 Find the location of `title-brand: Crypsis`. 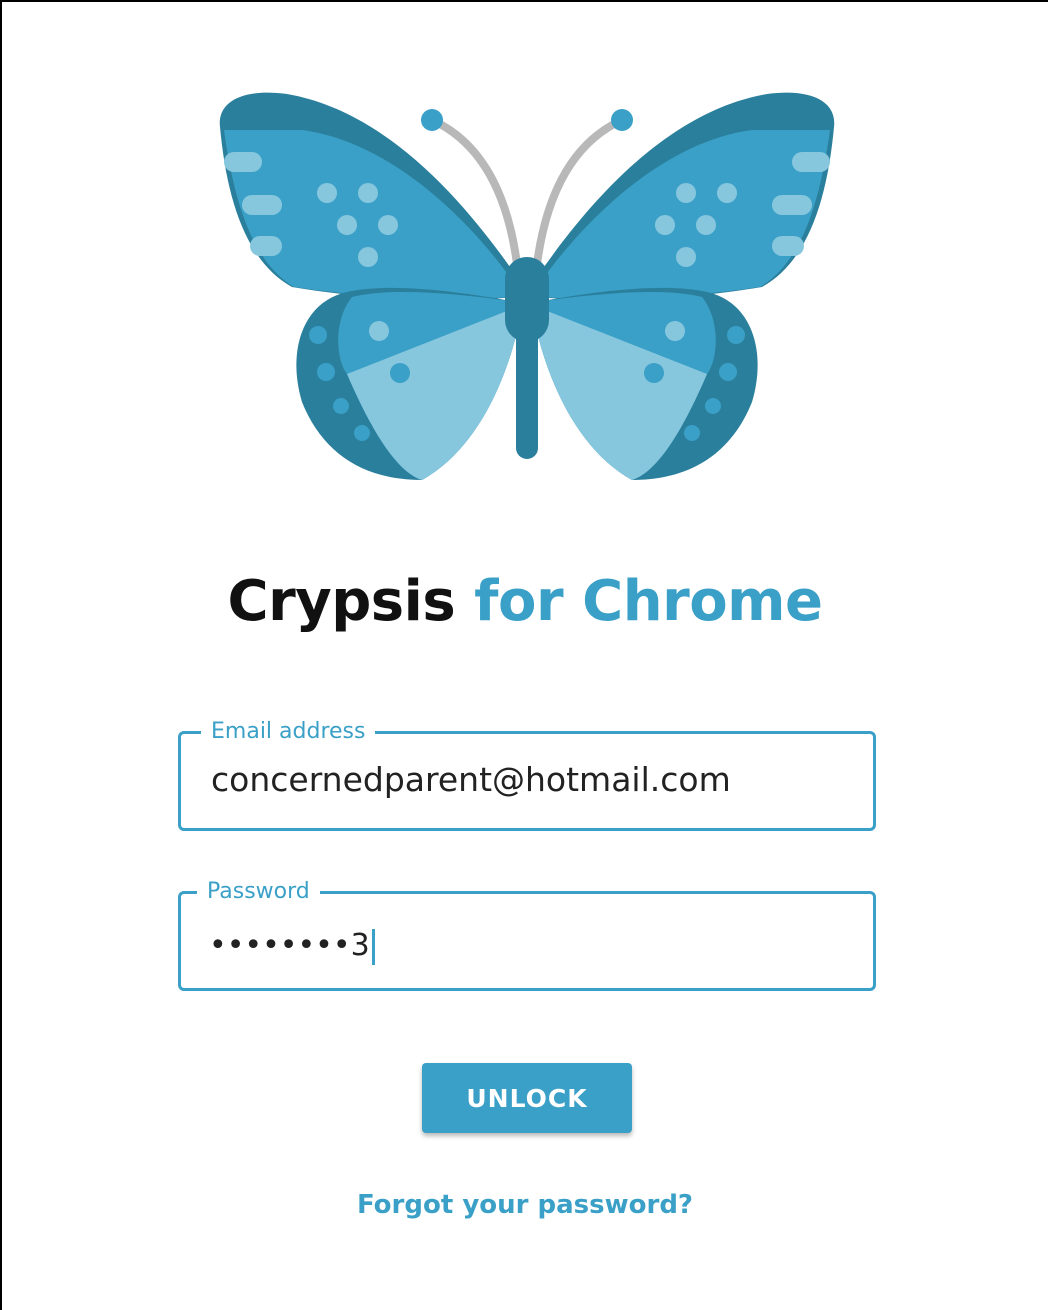

title-brand: Crypsis is located at coordinates (341, 601).